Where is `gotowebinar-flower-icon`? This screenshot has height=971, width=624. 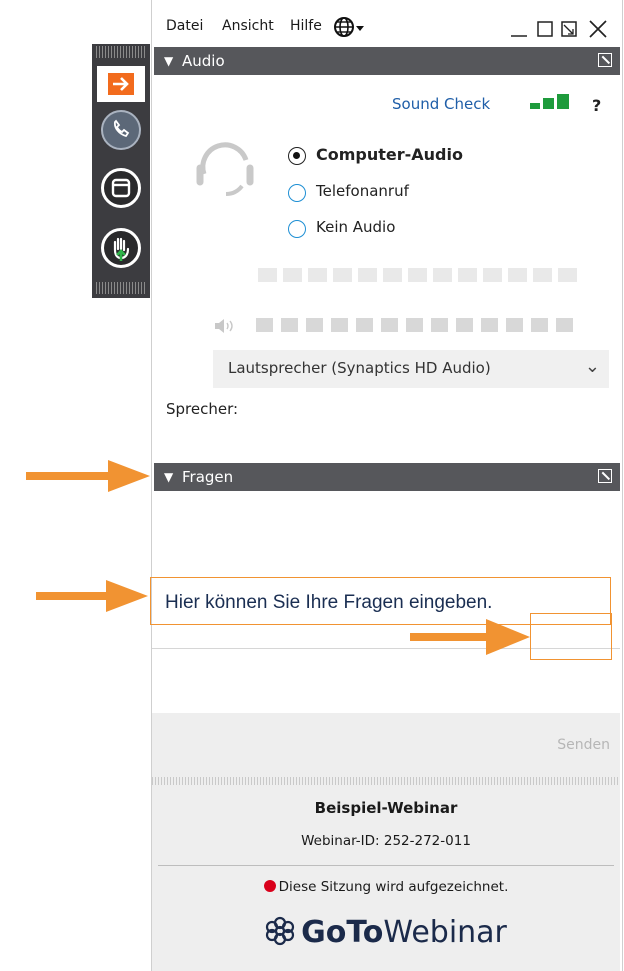
gotowebinar-flower-icon is located at coordinates (280, 931).